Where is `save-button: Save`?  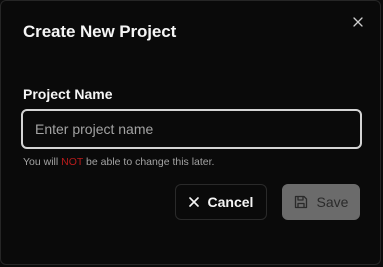
save-button: Save is located at coordinates (321, 202).